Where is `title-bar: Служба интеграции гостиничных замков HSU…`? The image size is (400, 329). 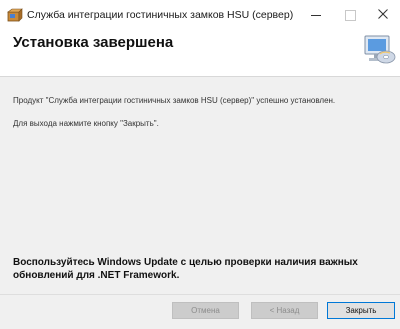
title-bar: Служба интеграции гостиничных замков HSU… is located at coordinates (200, 15).